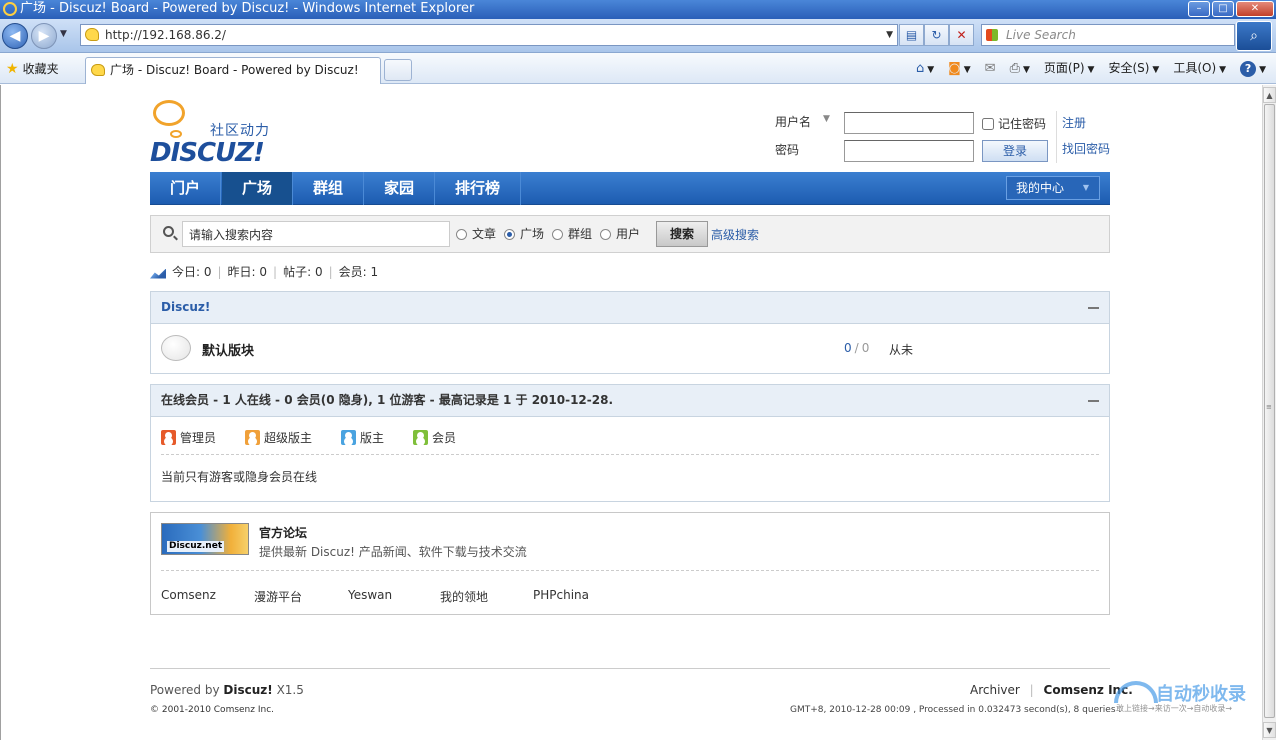 This screenshot has height=740, width=1276. What do you see at coordinates (15, 36) in the screenshot?
I see `back-button: ◀` at bounding box center [15, 36].